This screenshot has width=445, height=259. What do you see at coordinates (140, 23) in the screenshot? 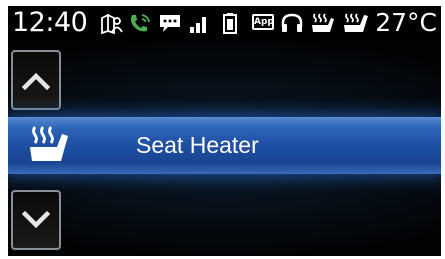
I see `phone-call-icon` at bounding box center [140, 23].